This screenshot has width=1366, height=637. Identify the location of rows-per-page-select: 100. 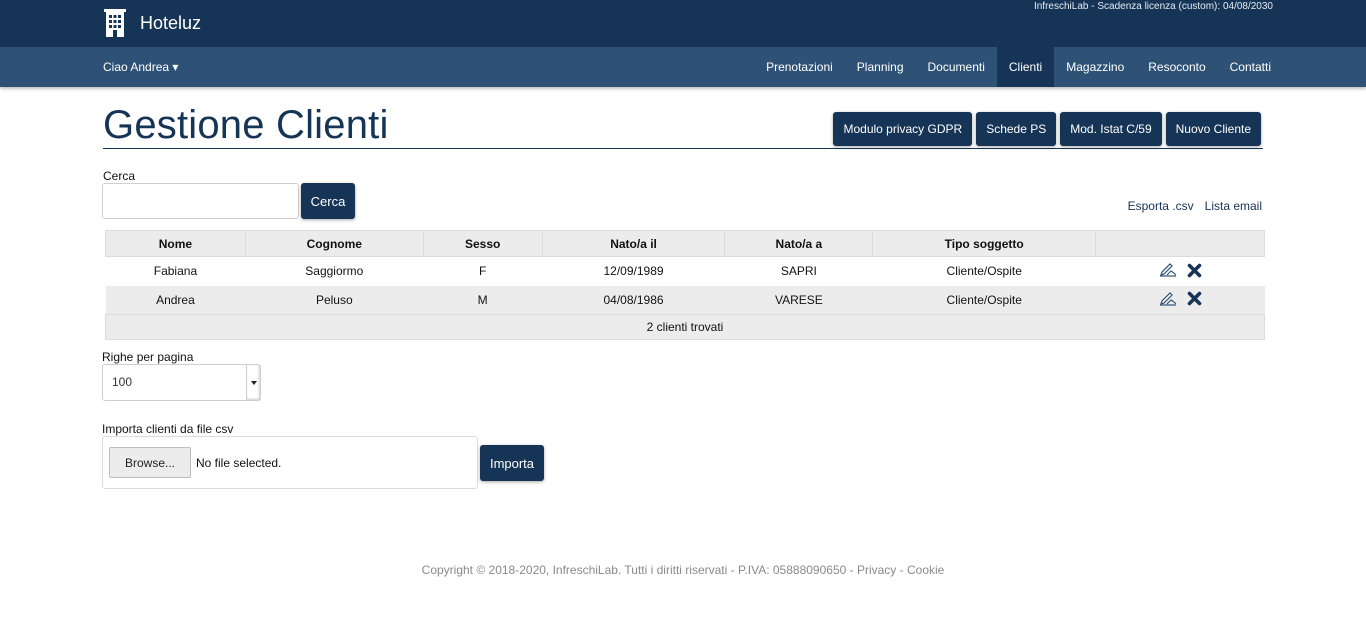
(181, 382).